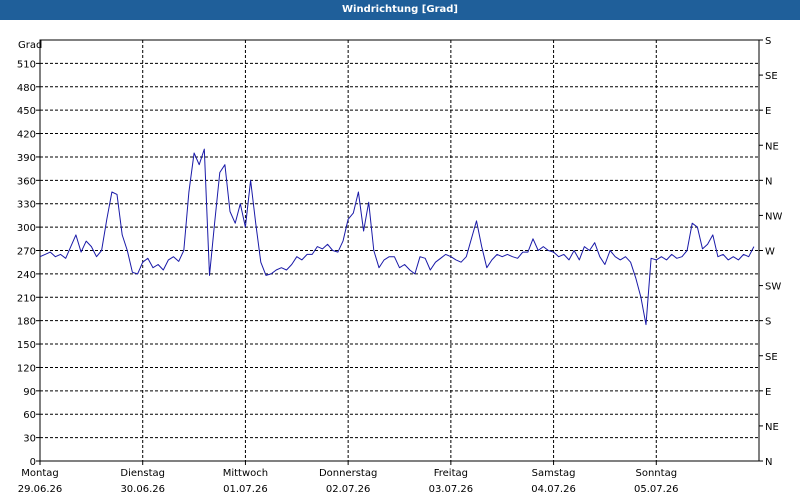 This screenshot has width=800, height=500. What do you see at coordinates (26, 252) in the screenshot?
I see `y-tick-label: 270` at bounding box center [26, 252].